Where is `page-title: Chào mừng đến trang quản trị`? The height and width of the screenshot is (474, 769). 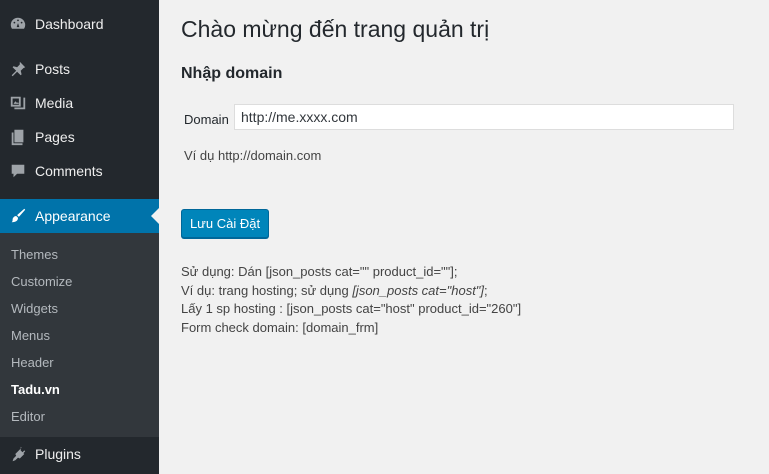
page-title: Chào mừng đến trang quản trị is located at coordinates (335, 29).